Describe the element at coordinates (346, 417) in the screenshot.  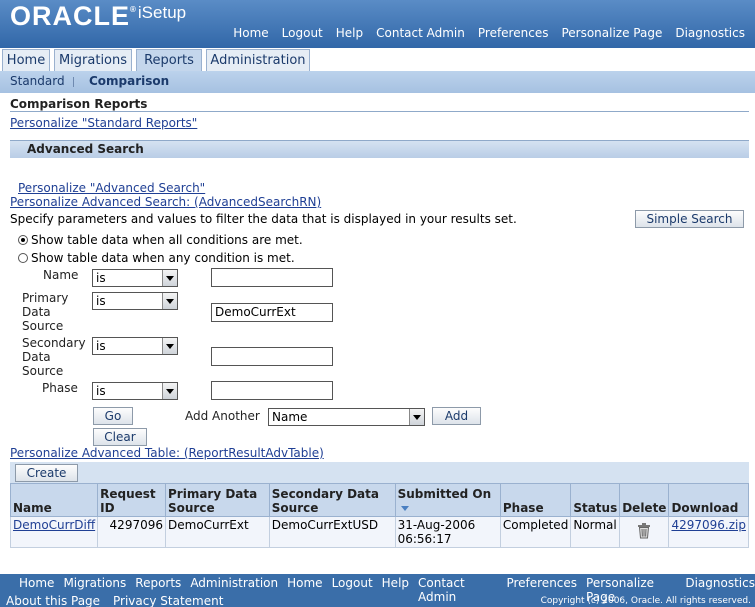
I see `add-another-select: Name` at that location.